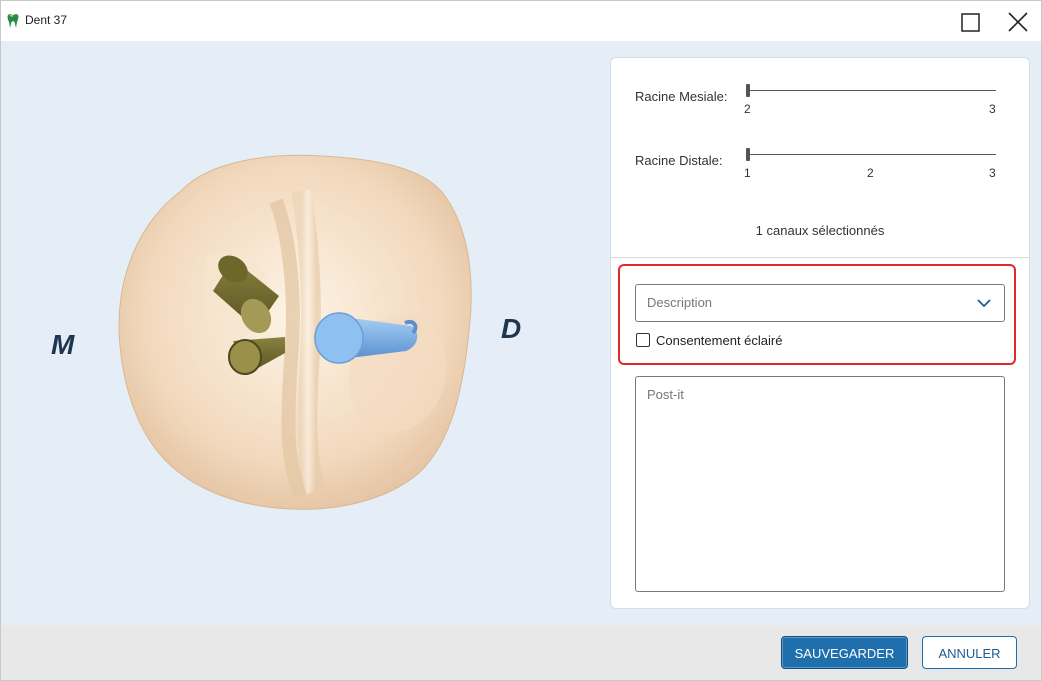 Image resolution: width=1042 pixels, height=681 pixels. What do you see at coordinates (680, 302) in the screenshot?
I see `description-placeholder: Description` at bounding box center [680, 302].